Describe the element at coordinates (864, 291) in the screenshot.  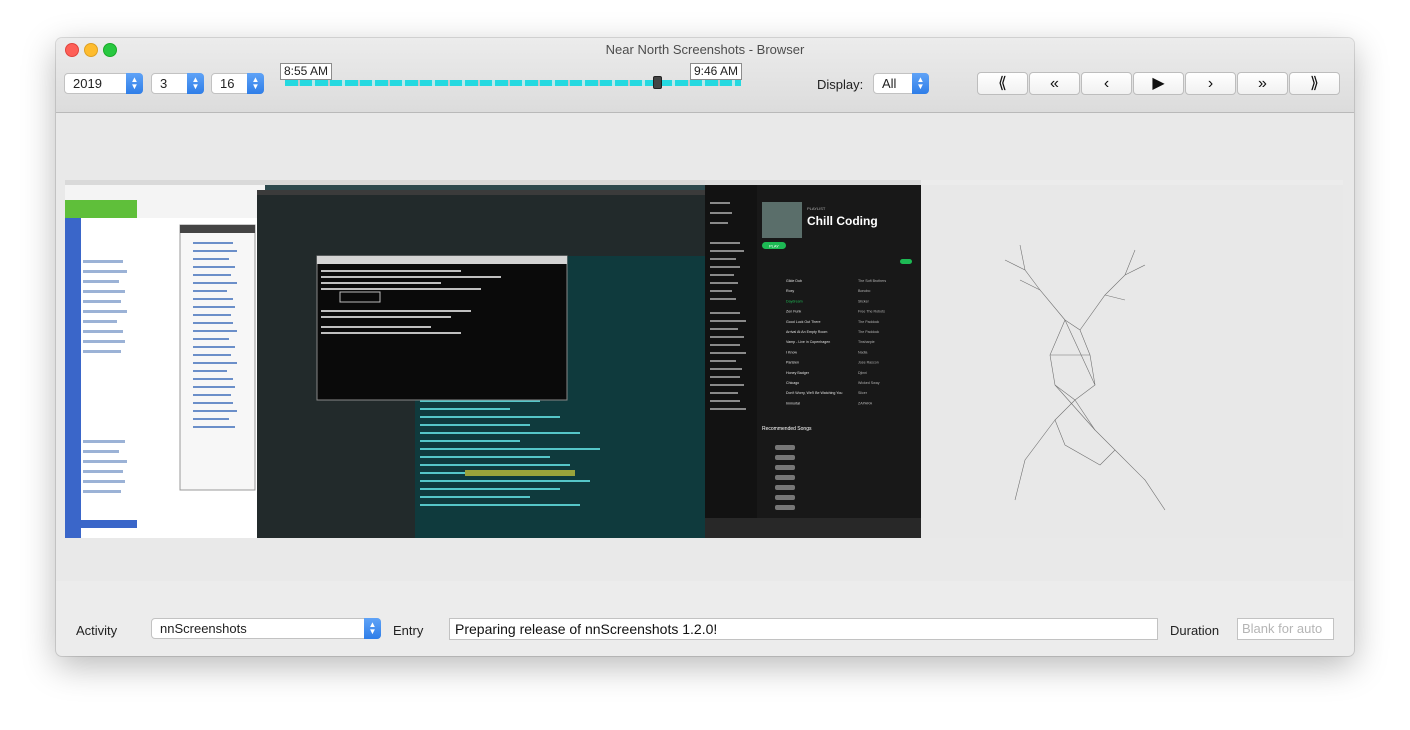
I see `spotify-track-artist: Bonobo` at that location.